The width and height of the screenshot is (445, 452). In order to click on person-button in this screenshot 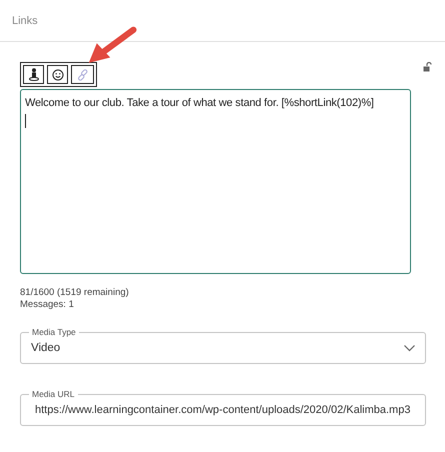, I will do `click(33, 74)`.